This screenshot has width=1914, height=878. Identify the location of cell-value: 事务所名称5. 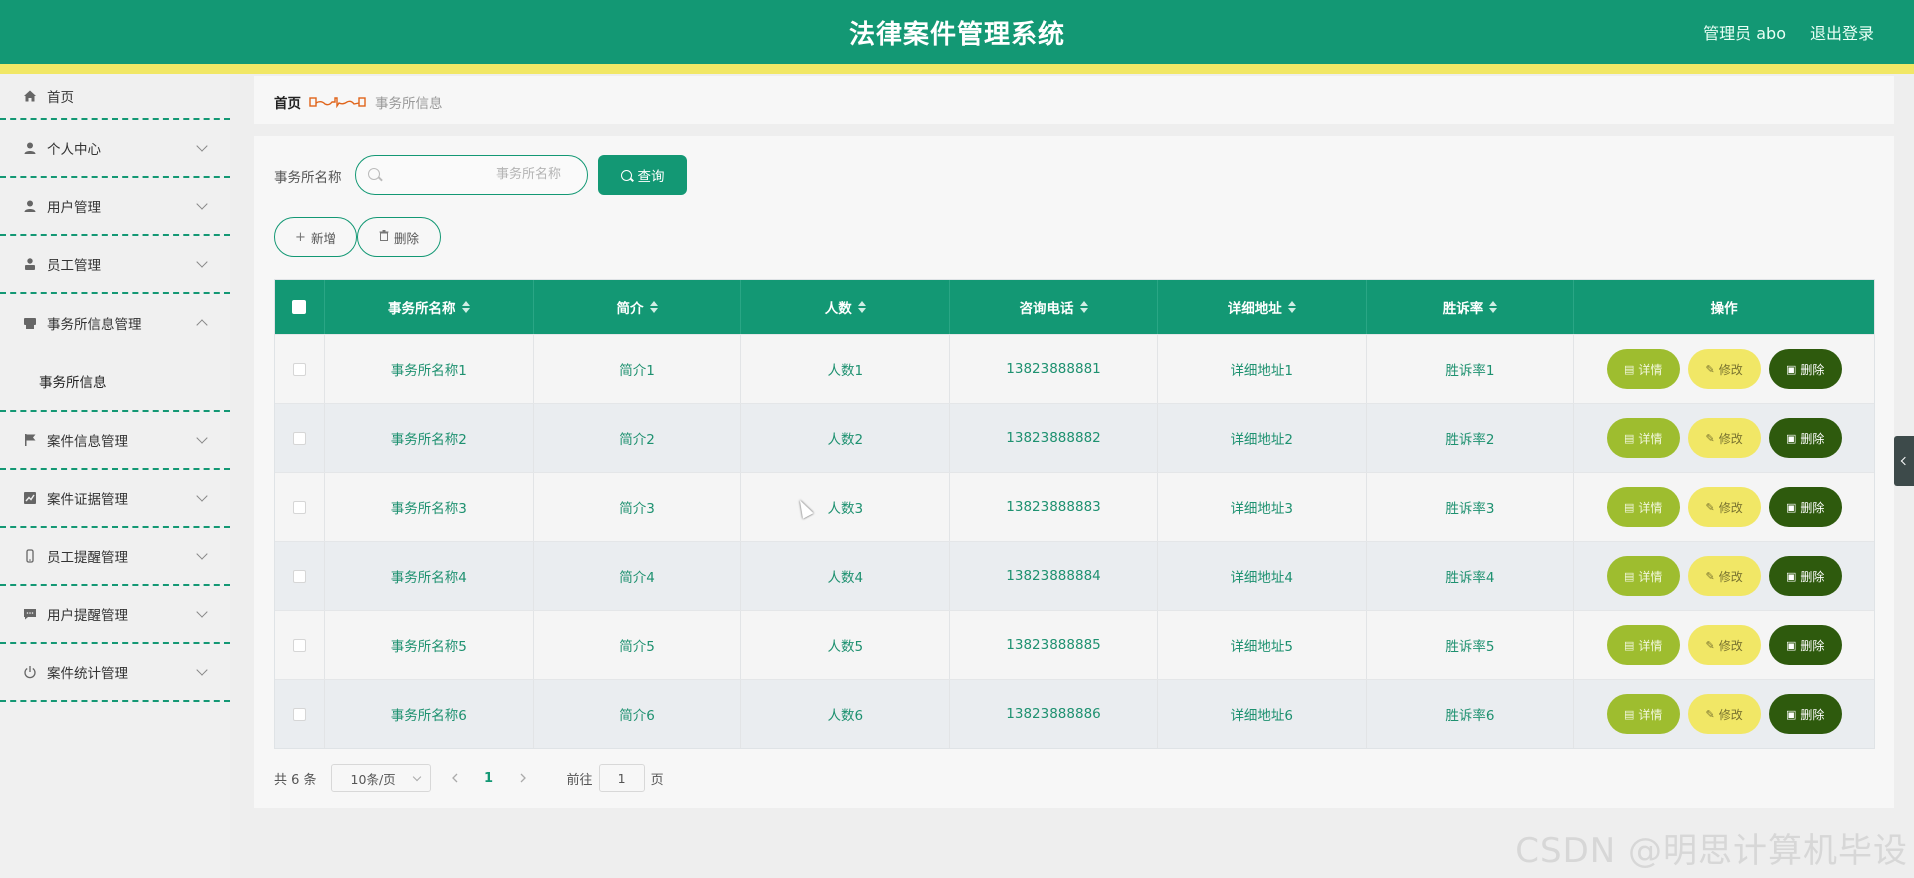
(428, 647).